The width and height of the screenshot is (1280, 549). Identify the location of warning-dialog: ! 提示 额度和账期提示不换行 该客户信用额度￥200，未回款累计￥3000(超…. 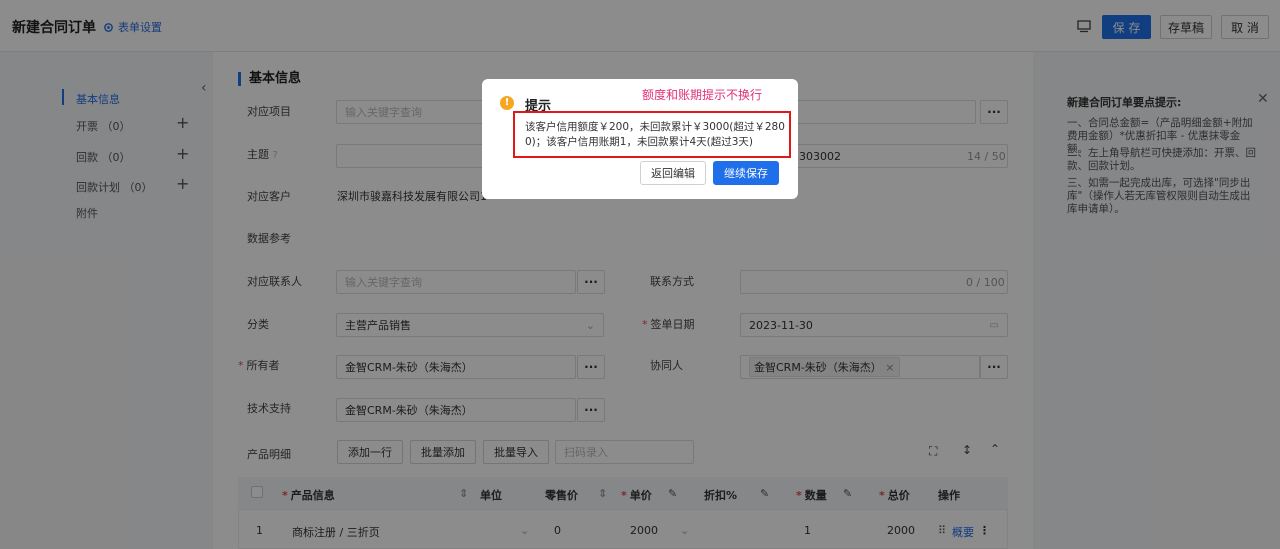
(640, 139).